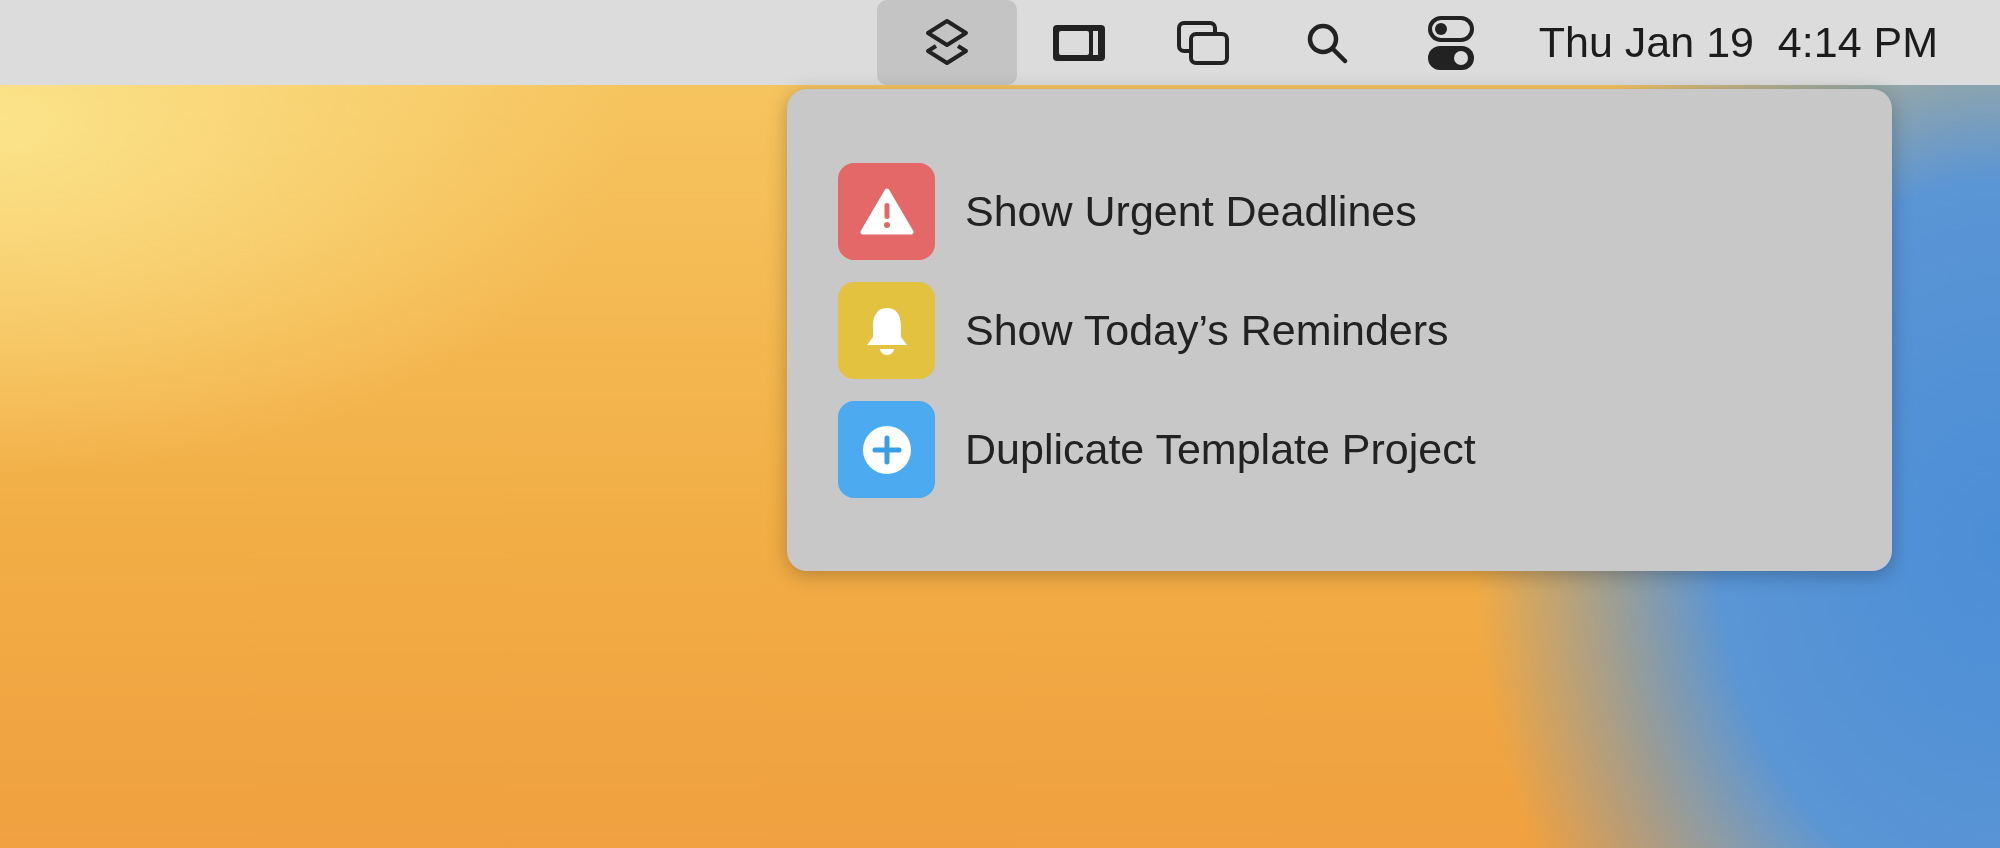  I want to click on toggle-switches-icon, so click(1450, 42).